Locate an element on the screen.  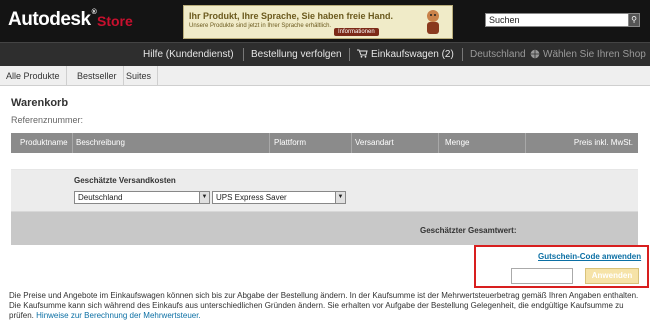
shipping-method-value: UPS Express Saver is located at coordinates (251, 197).